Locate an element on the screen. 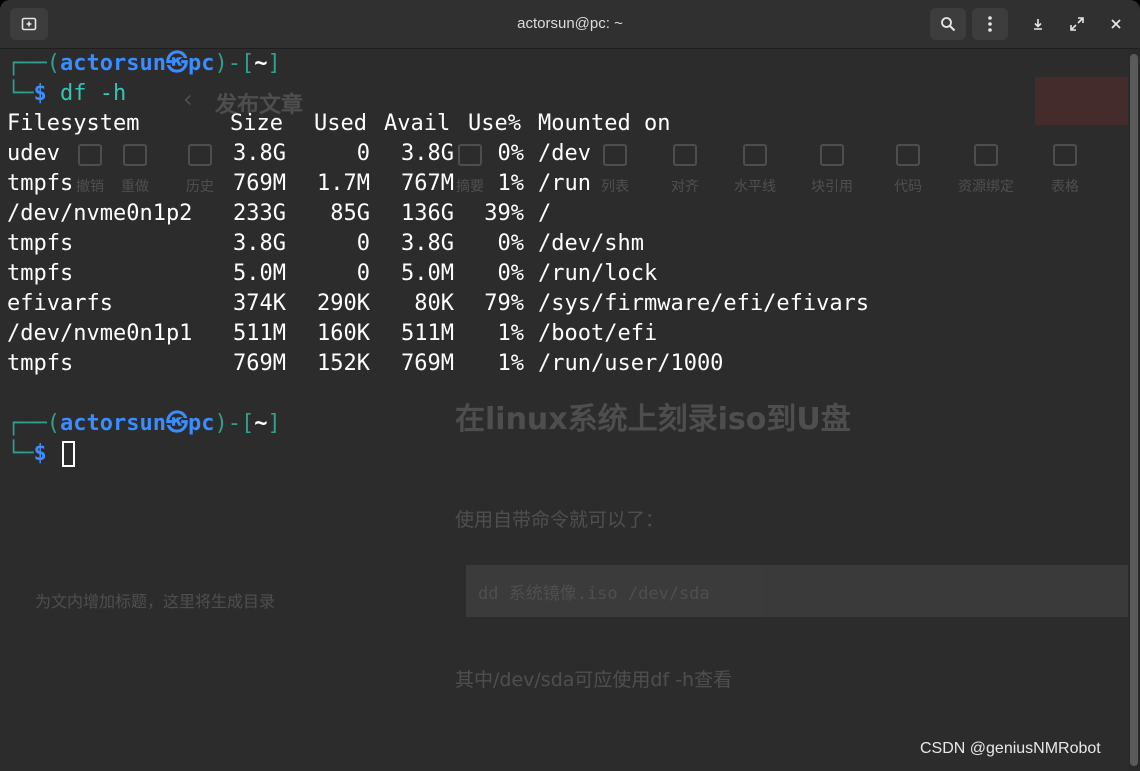 The width and height of the screenshot is (1140, 771). minimize-button is located at coordinates (1038, 24).